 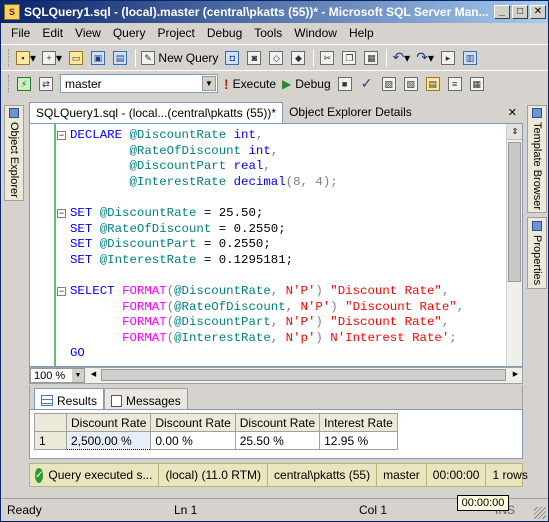 I want to click on add-item-button: + ▾, so click(x=52, y=58).